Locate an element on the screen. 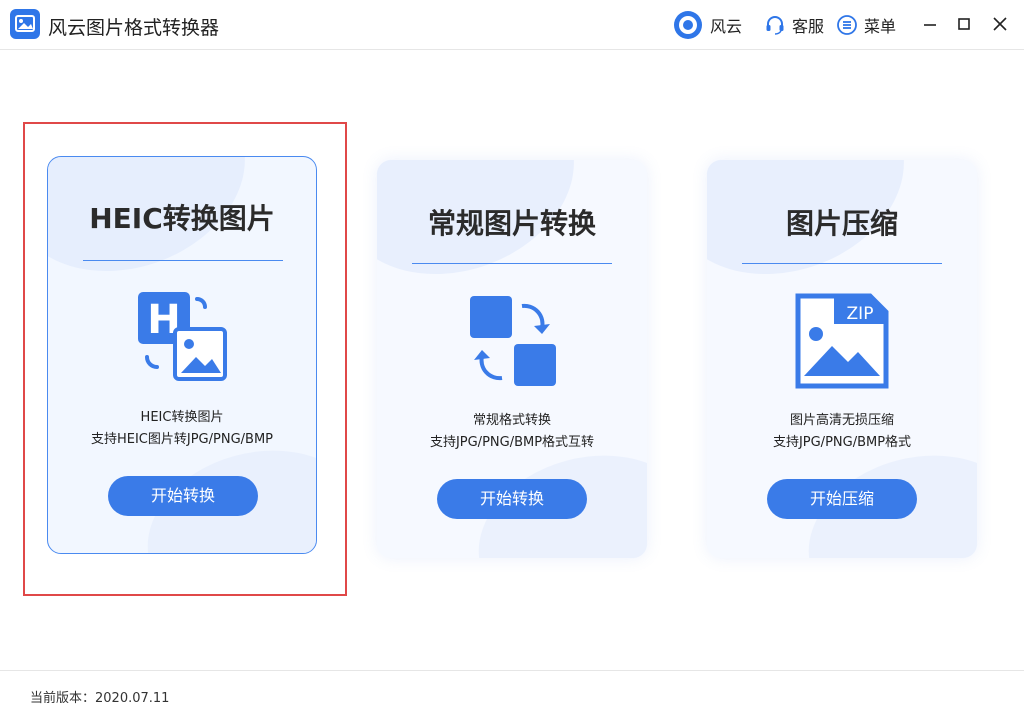 Image resolution: width=1024 pixels, height=720 pixels. maximize-icon is located at coordinates (964, 24).